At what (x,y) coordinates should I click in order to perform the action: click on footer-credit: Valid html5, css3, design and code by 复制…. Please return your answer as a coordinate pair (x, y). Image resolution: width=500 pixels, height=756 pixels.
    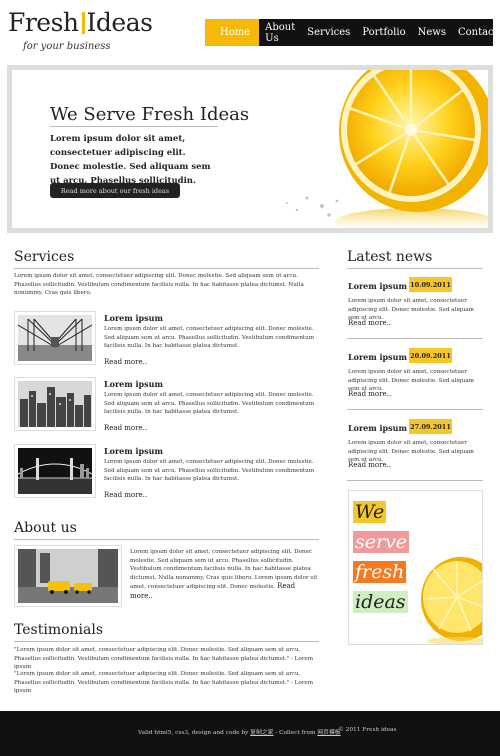
    Looking at the image, I should click on (239, 731).